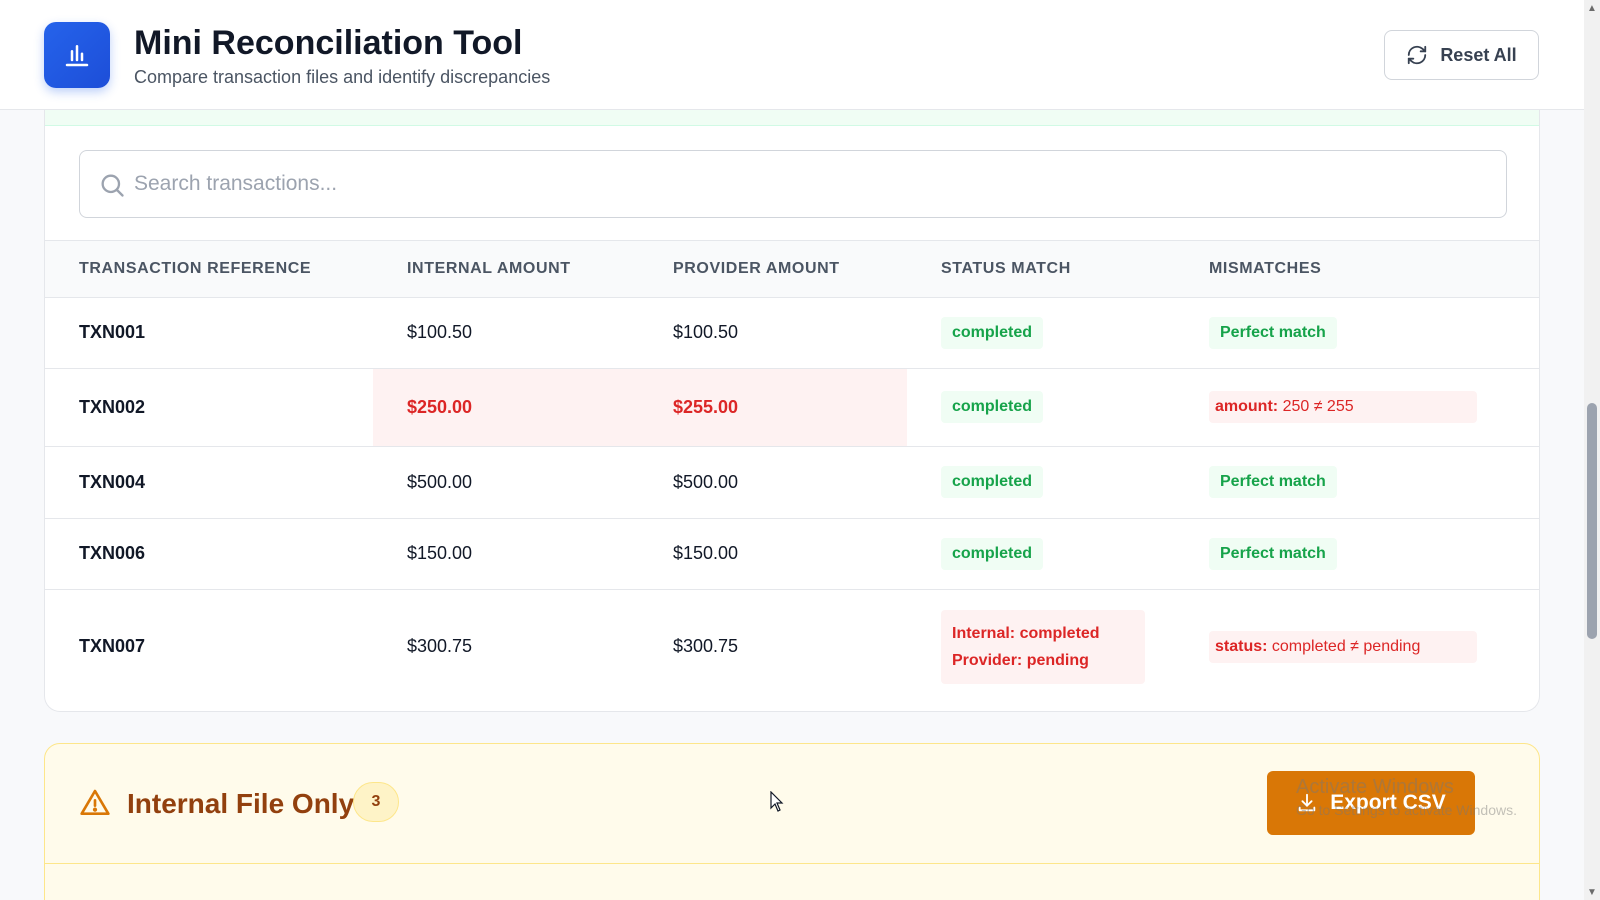 The image size is (1600, 900). Describe the element at coordinates (773, 481) in the screenshot. I see `provider-amount: $500.00` at that location.